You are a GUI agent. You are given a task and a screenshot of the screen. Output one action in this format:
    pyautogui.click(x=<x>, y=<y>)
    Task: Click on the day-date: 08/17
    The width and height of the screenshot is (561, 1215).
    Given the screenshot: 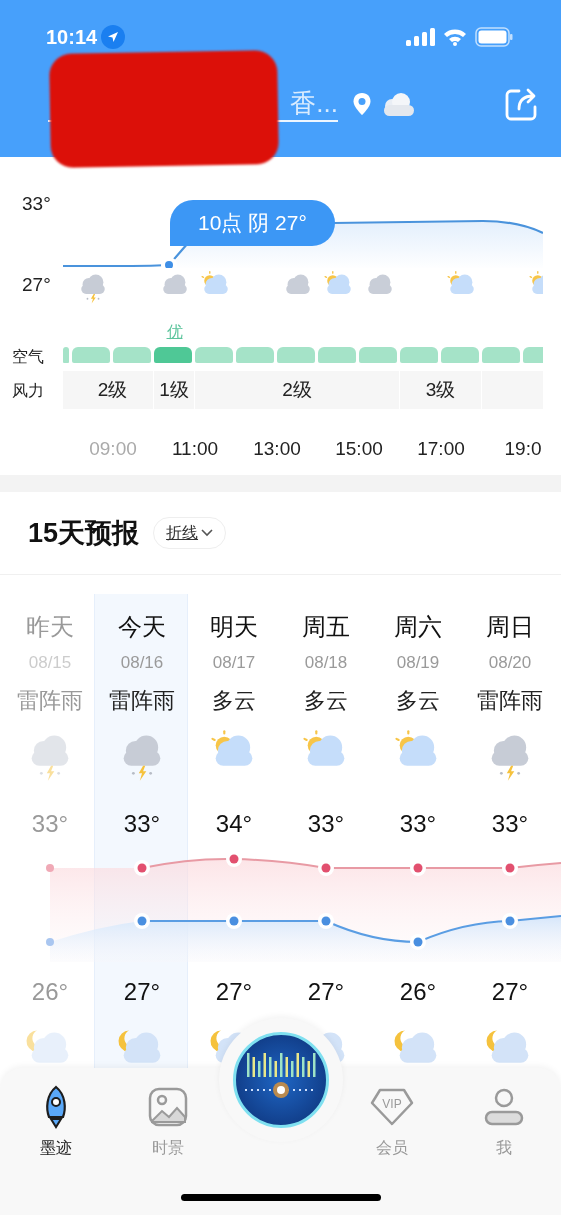 What is the action you would take?
    pyautogui.click(x=234, y=663)
    